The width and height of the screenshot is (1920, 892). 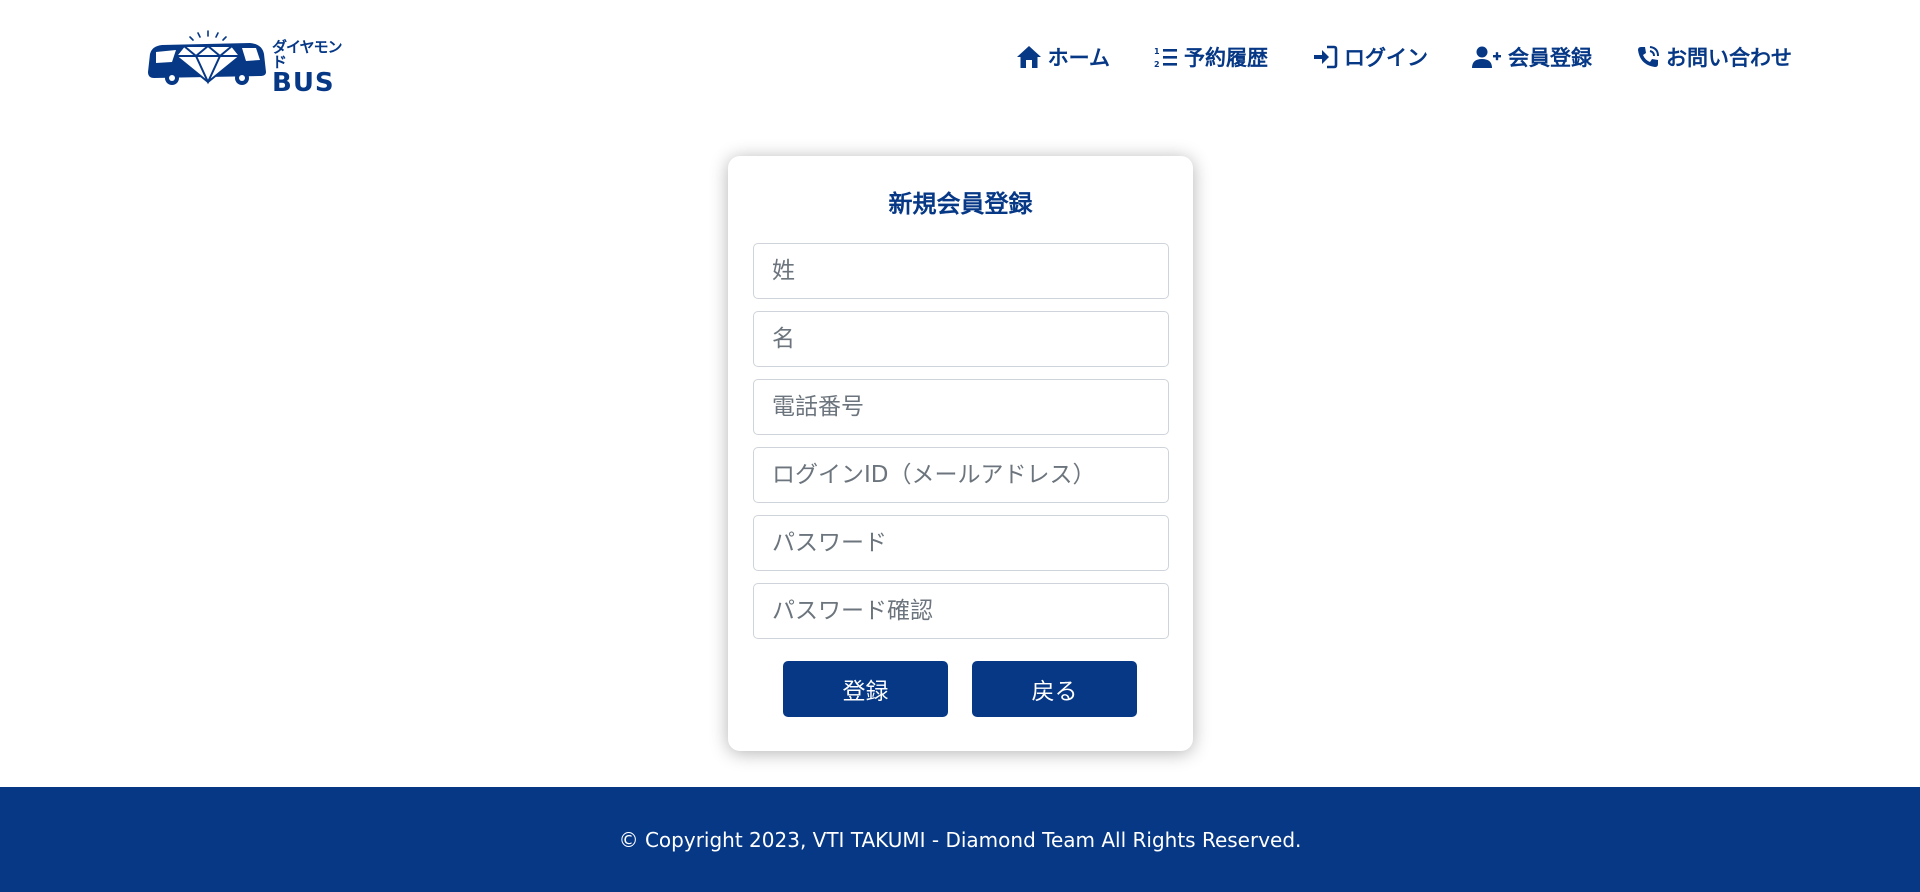 I want to click on nav-contact-label: お問い合わせ, so click(x=1729, y=58).